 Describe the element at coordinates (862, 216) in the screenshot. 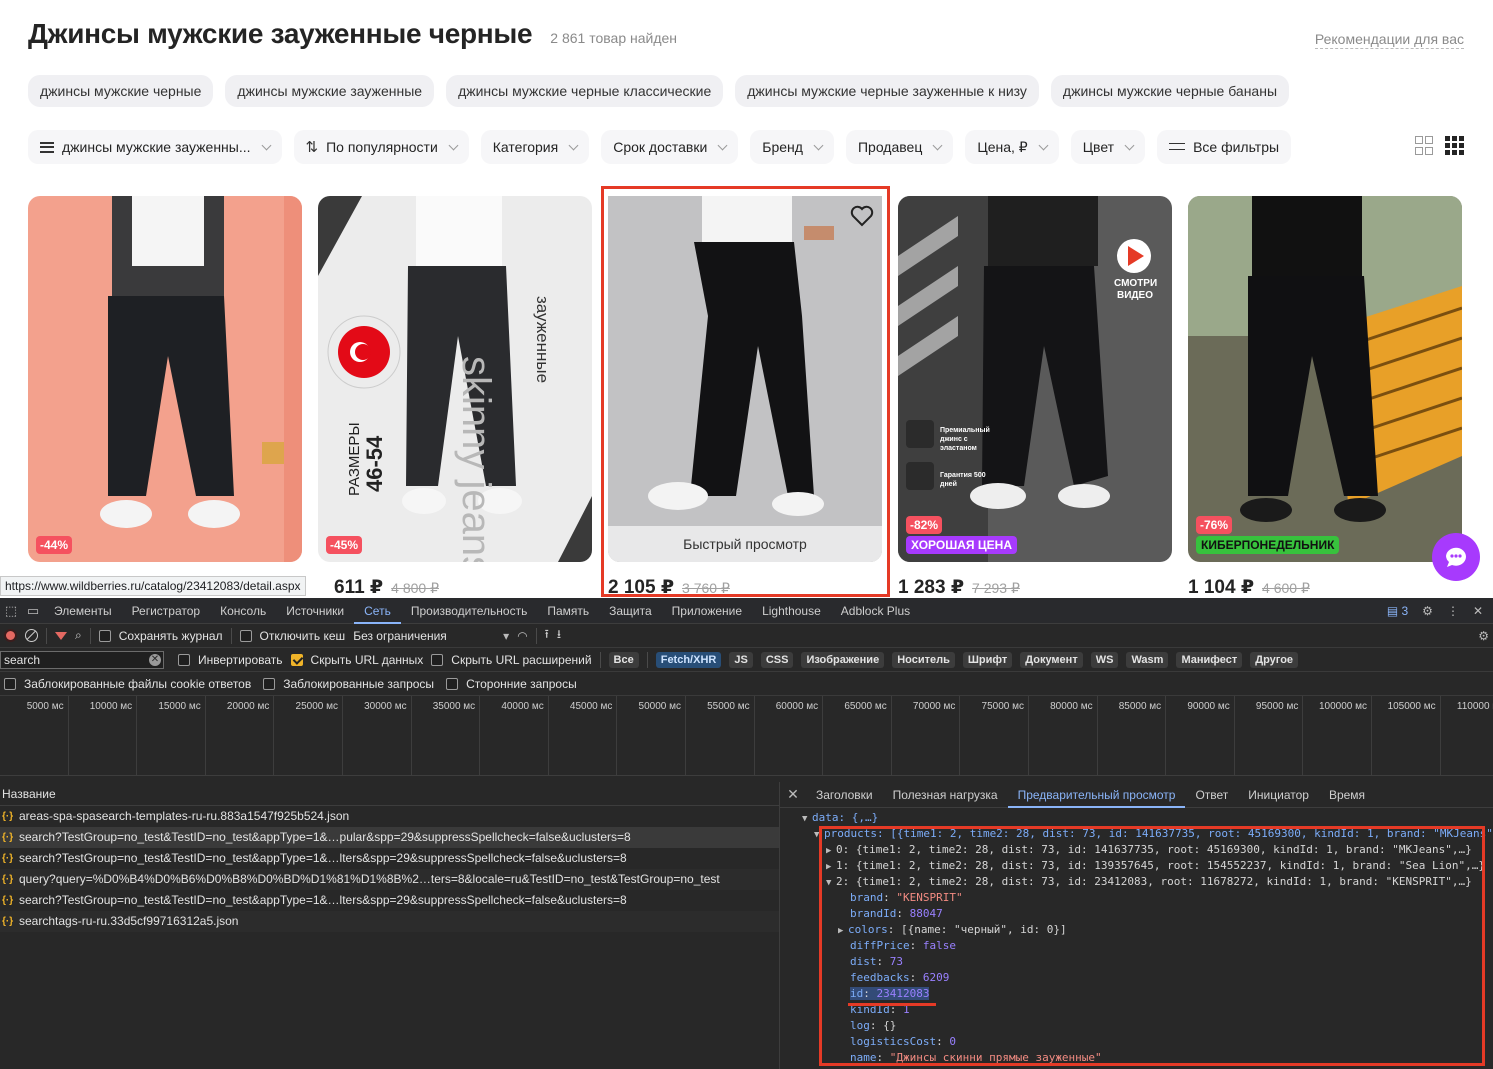

I see `heart-icon` at that location.